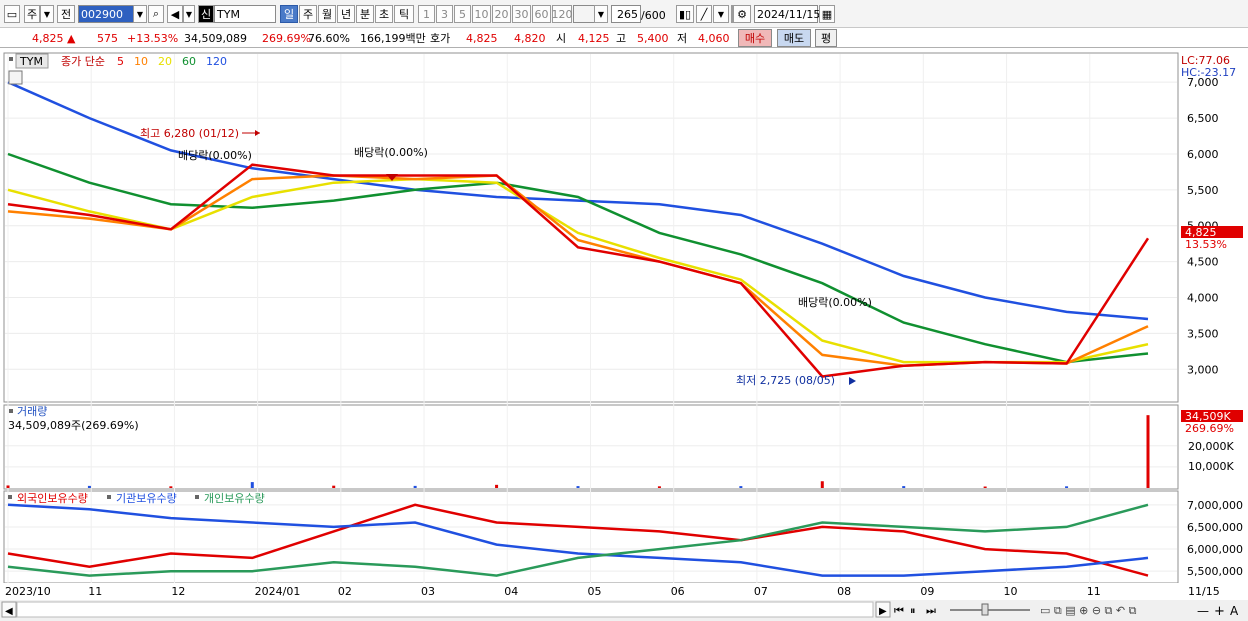 This screenshot has height=621, width=1248. I want to click on interval-label: 5, so click(462, 14).